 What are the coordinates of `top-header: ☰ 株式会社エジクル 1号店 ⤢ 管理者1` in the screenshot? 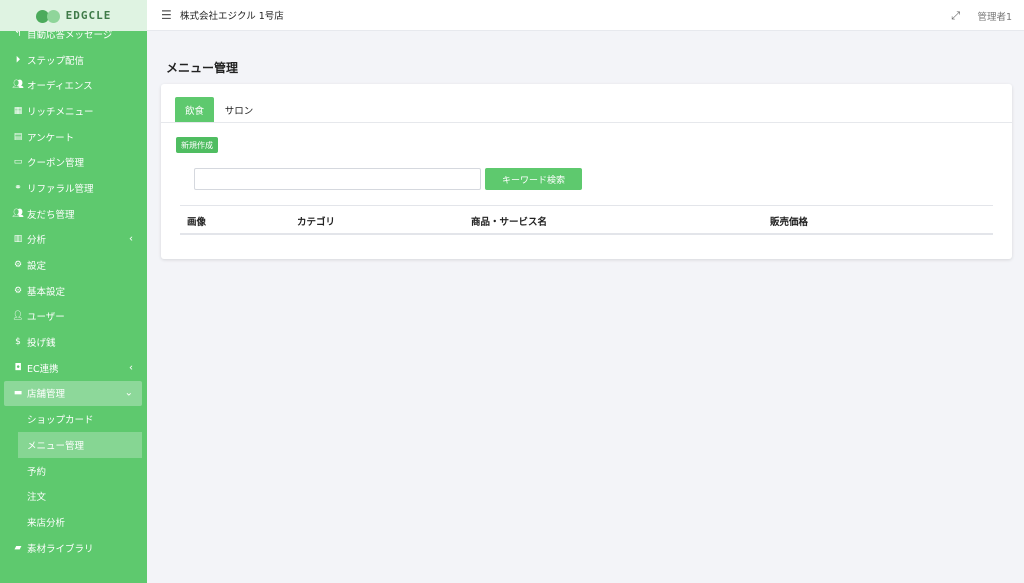 It's located at (585, 15).